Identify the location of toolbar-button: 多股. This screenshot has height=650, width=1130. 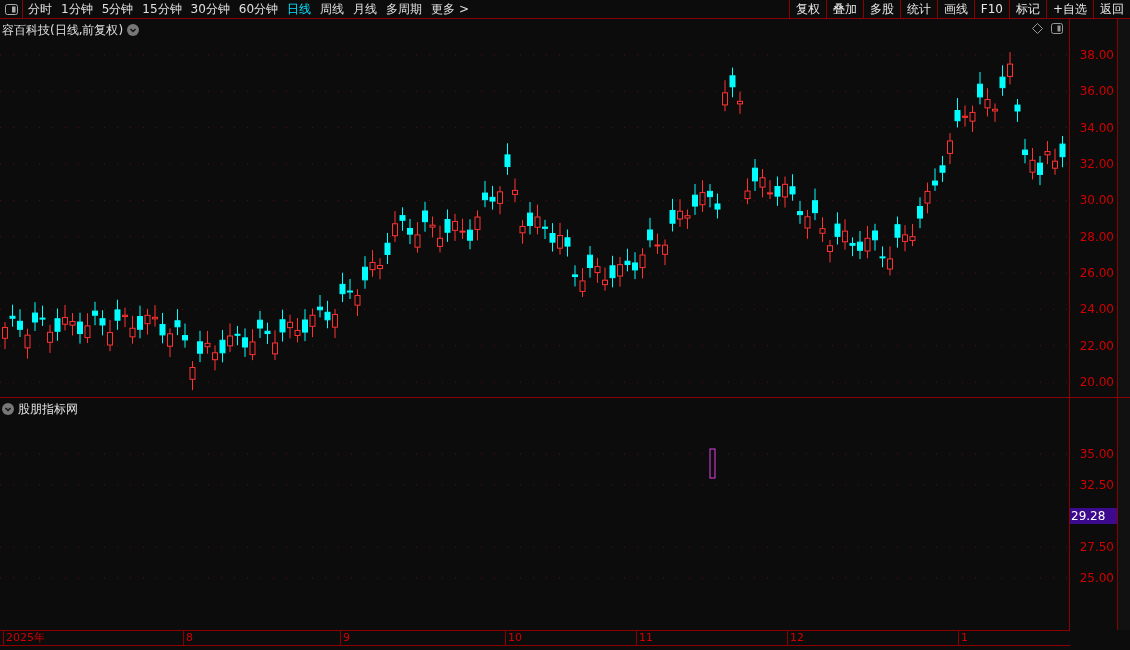
(881, 9).